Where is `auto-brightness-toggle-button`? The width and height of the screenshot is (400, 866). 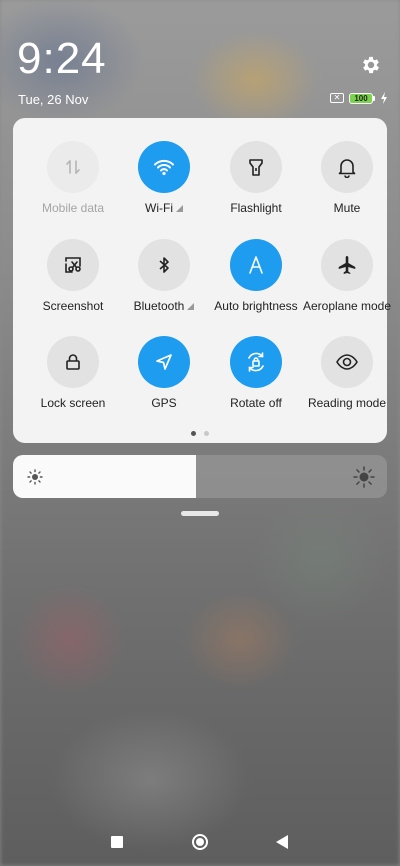
auto-brightness-toggle-button is located at coordinates (256, 265).